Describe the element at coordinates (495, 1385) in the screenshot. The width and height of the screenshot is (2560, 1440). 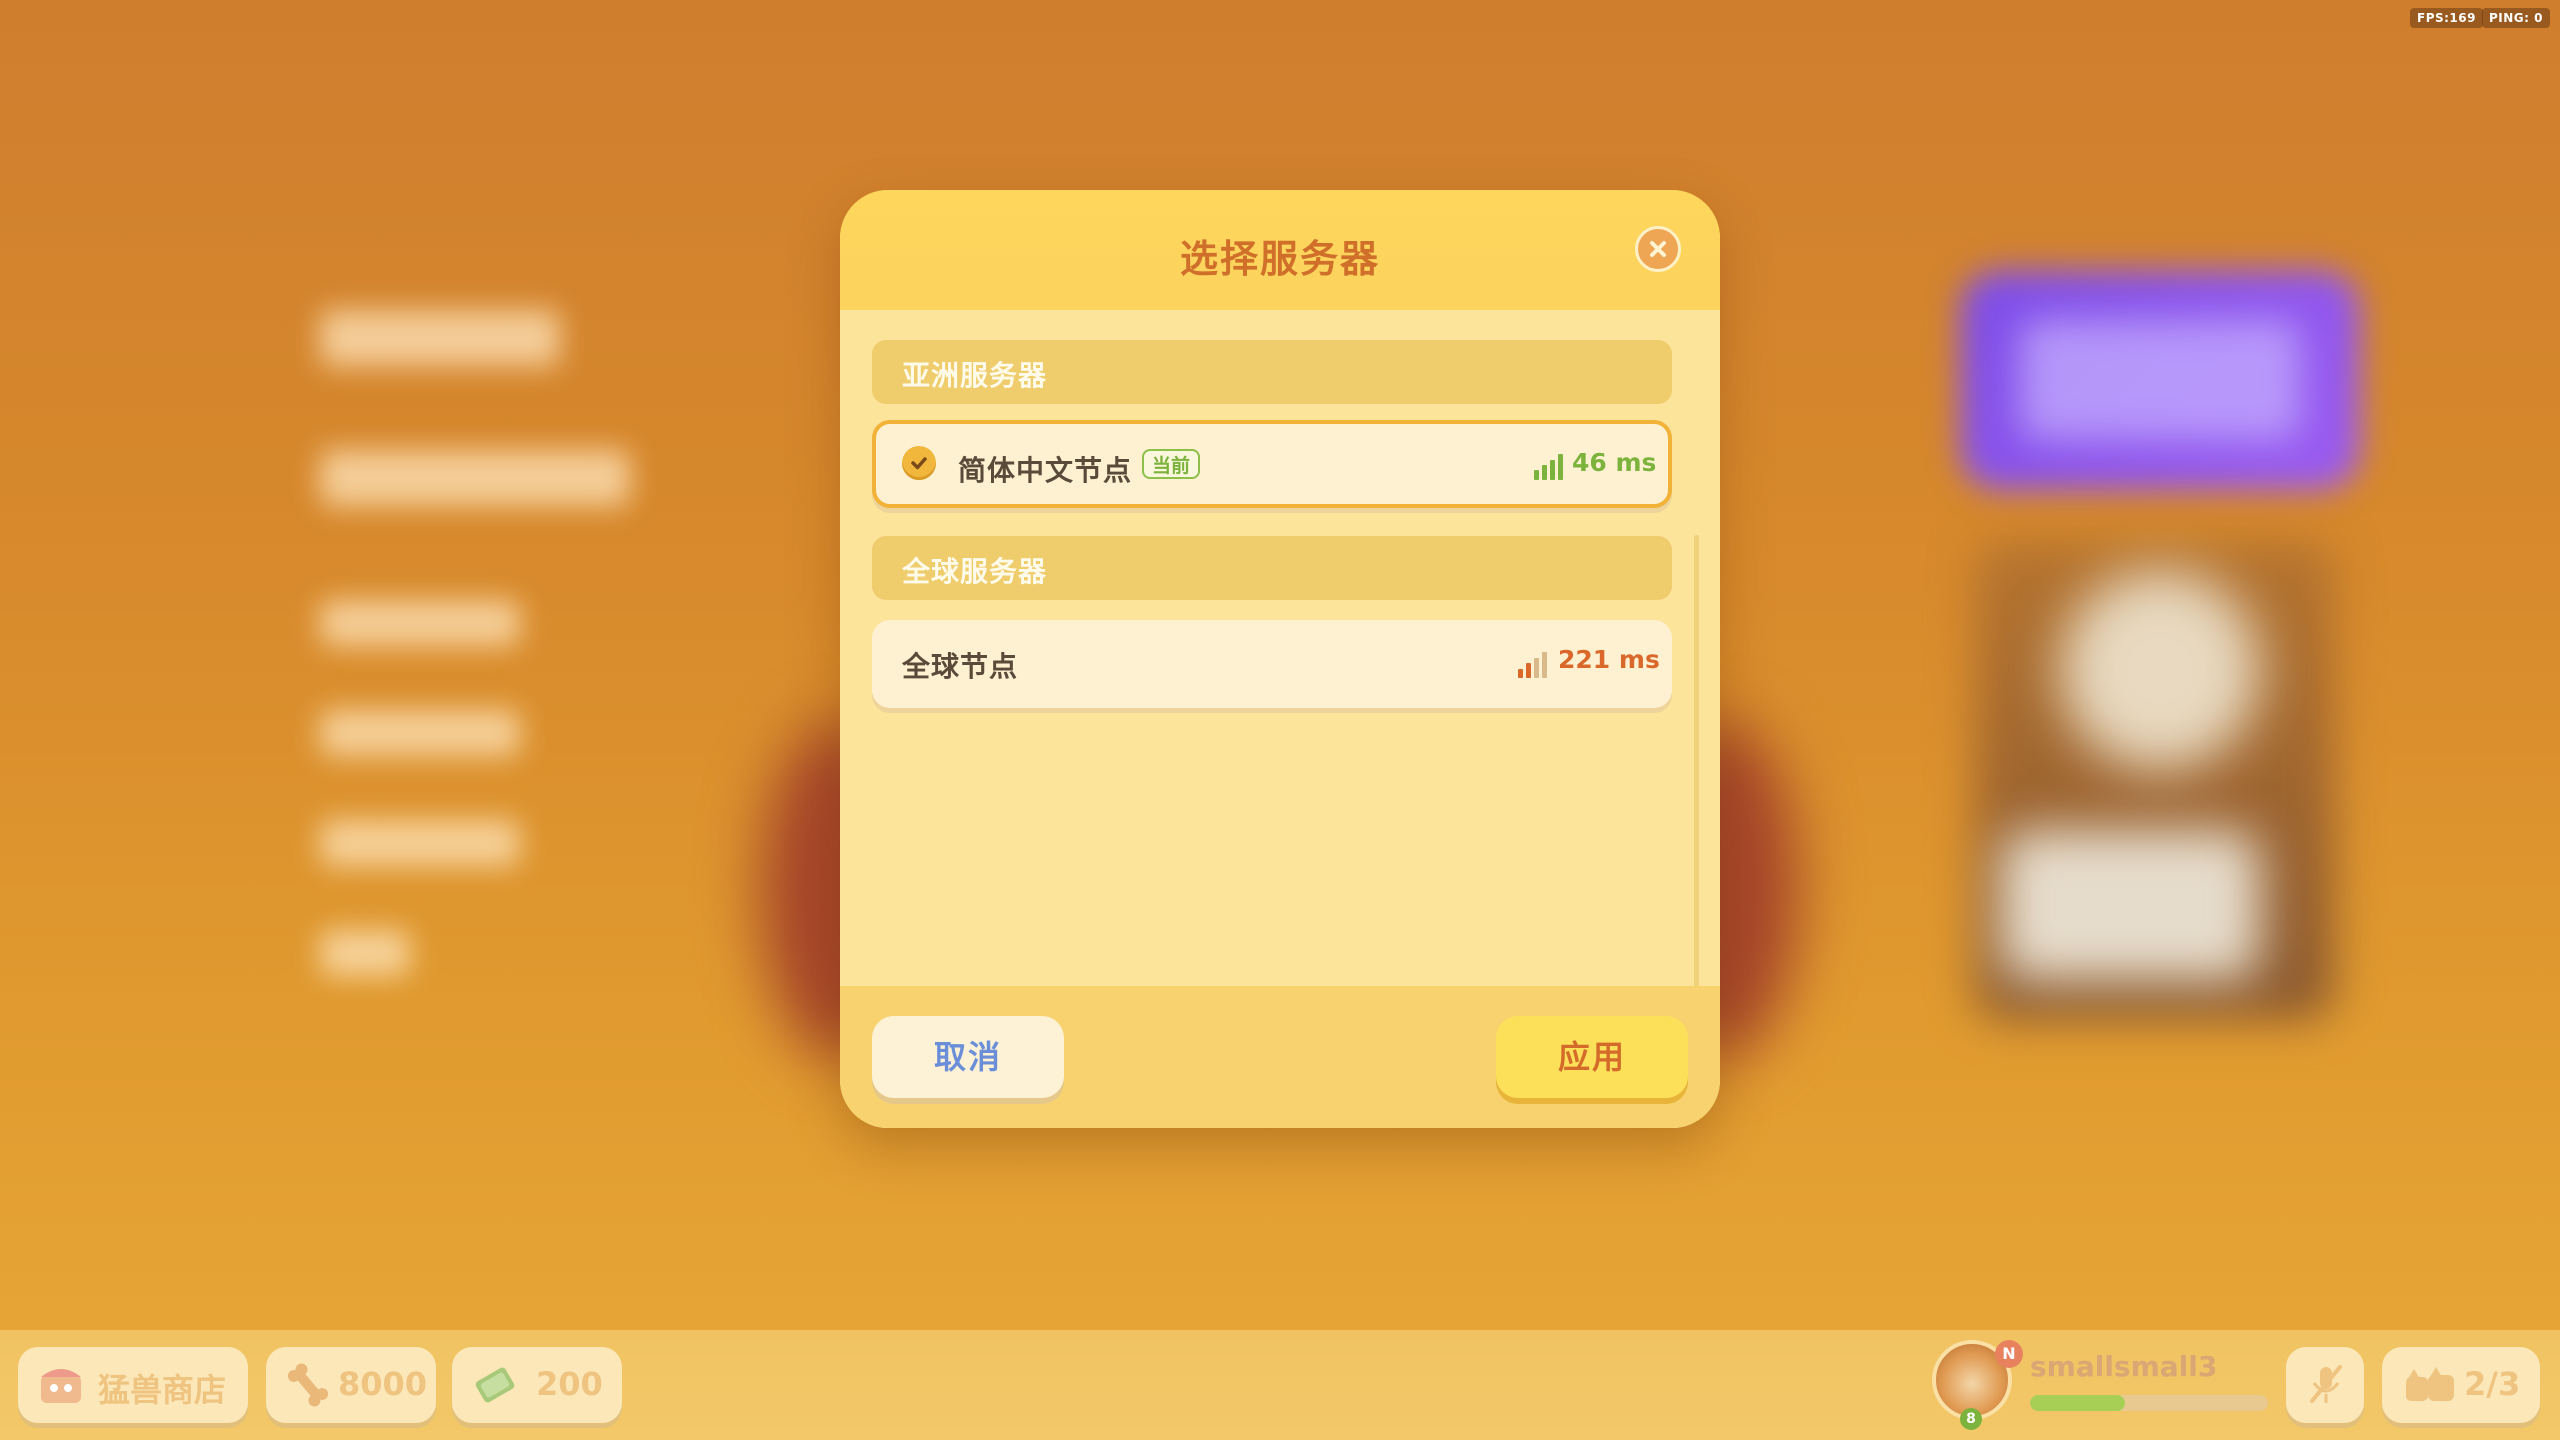
I see `cash-icon` at that location.